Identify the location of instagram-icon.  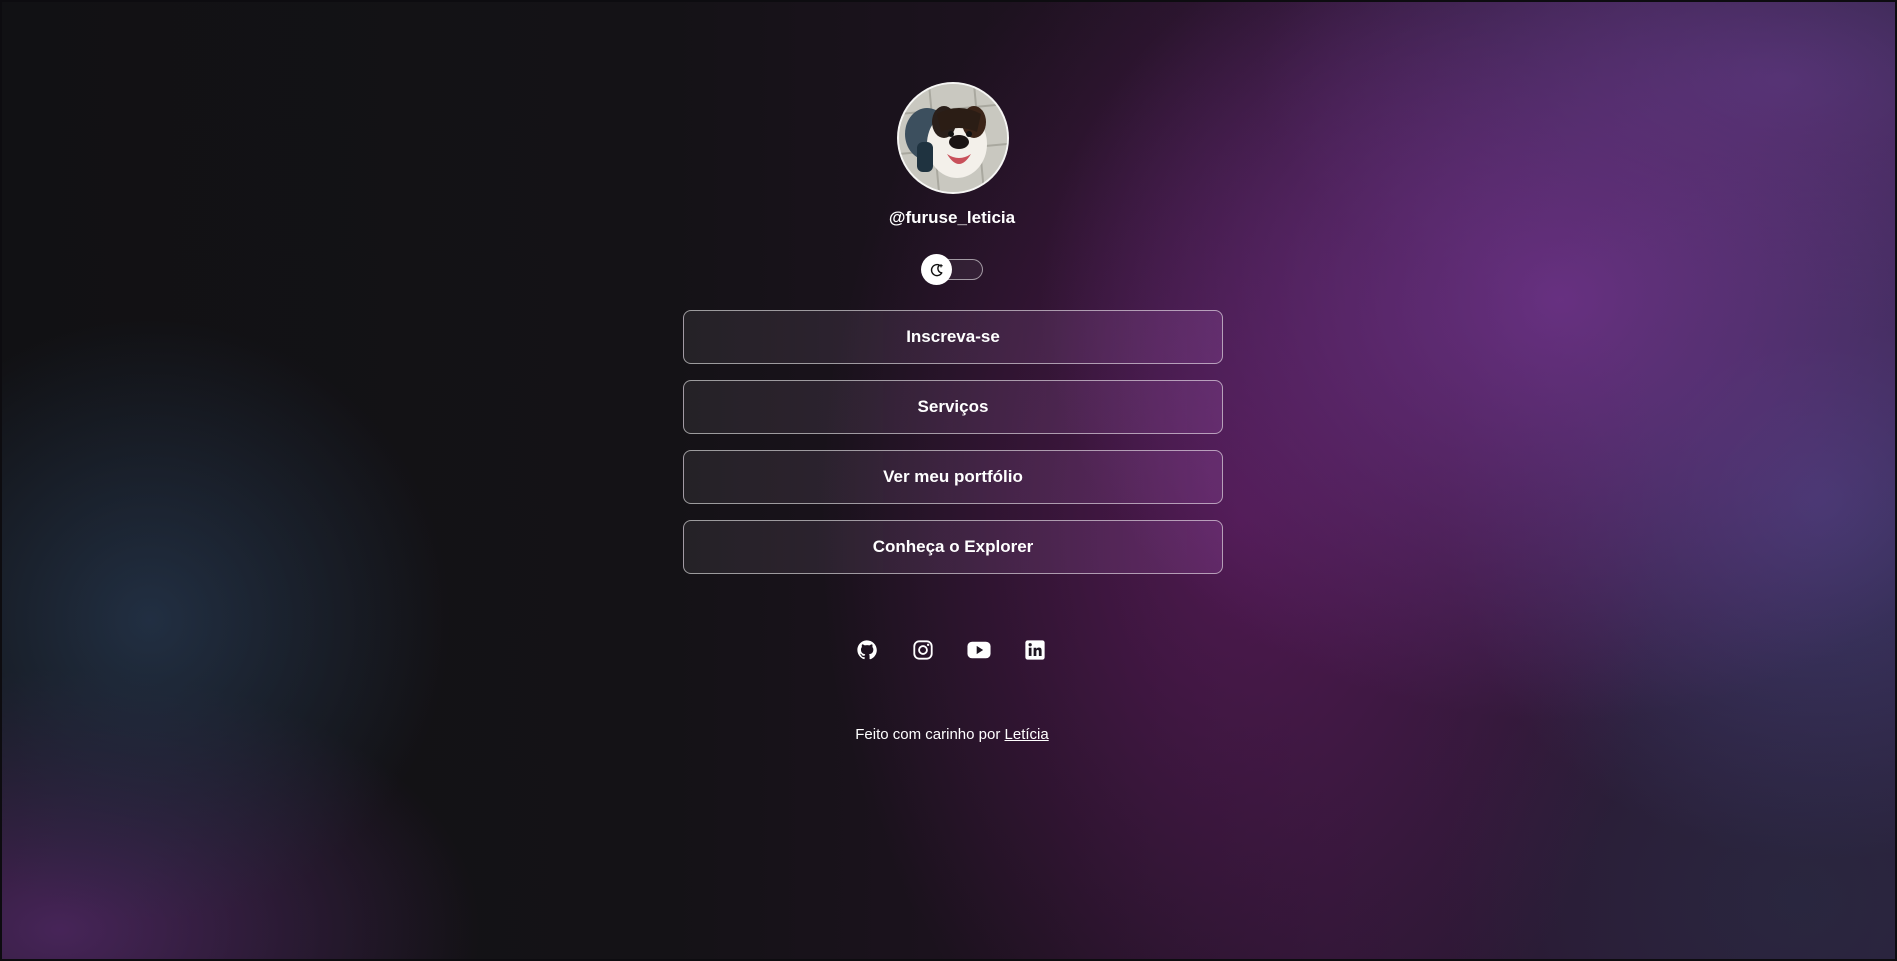
(923, 650).